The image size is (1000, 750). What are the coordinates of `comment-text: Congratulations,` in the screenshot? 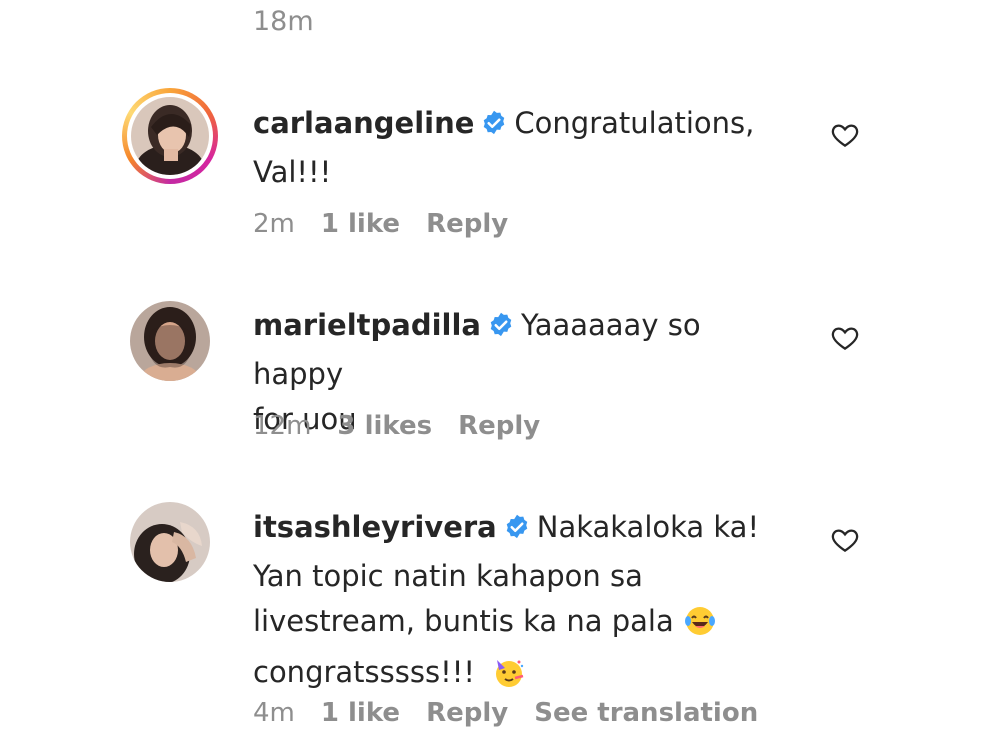 It's located at (634, 123).